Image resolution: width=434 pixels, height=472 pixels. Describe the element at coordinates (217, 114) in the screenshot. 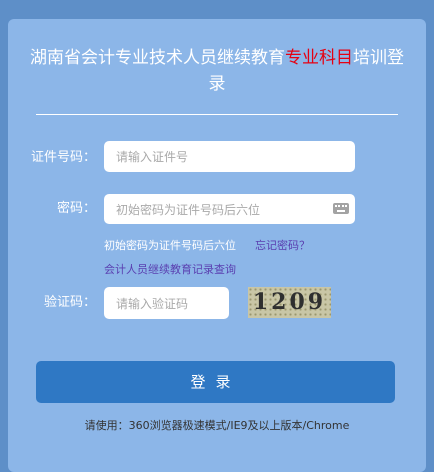

I see `title-divider` at that location.